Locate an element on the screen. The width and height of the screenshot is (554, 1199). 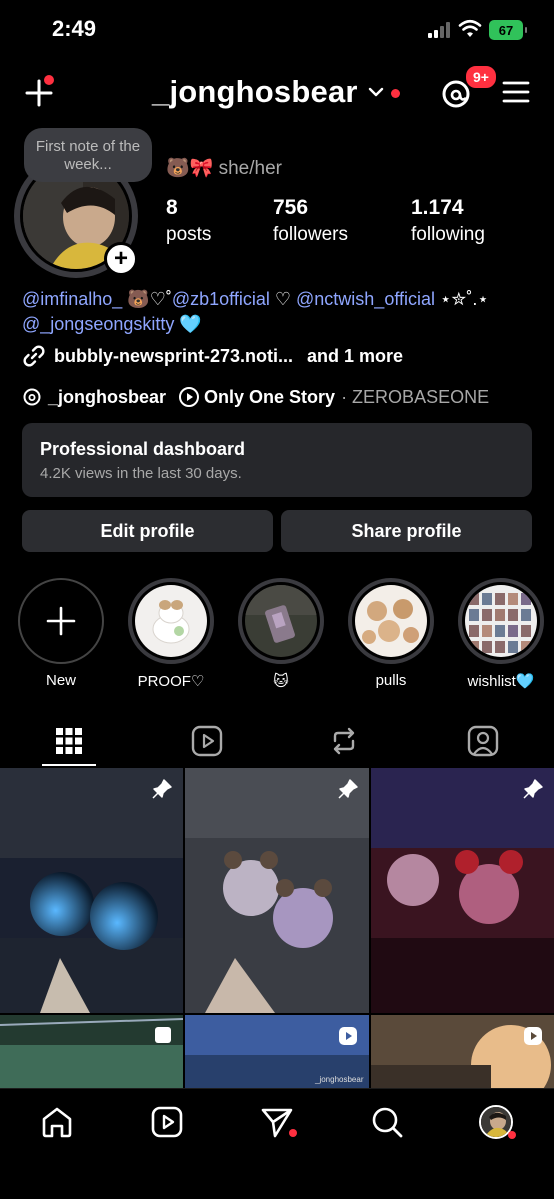
plus-icon is located at coordinates (61, 621).